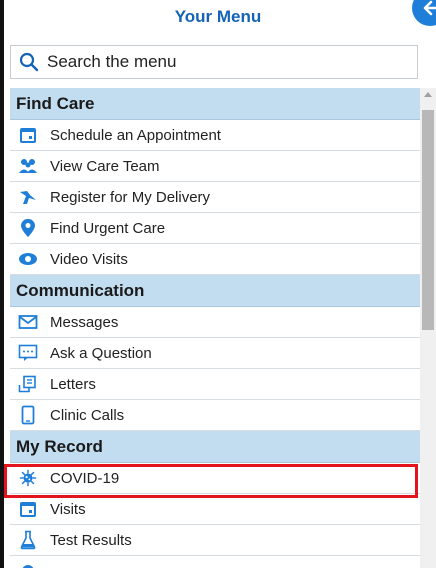  Describe the element at coordinates (28, 322) in the screenshot. I see `envelope-icon` at that location.